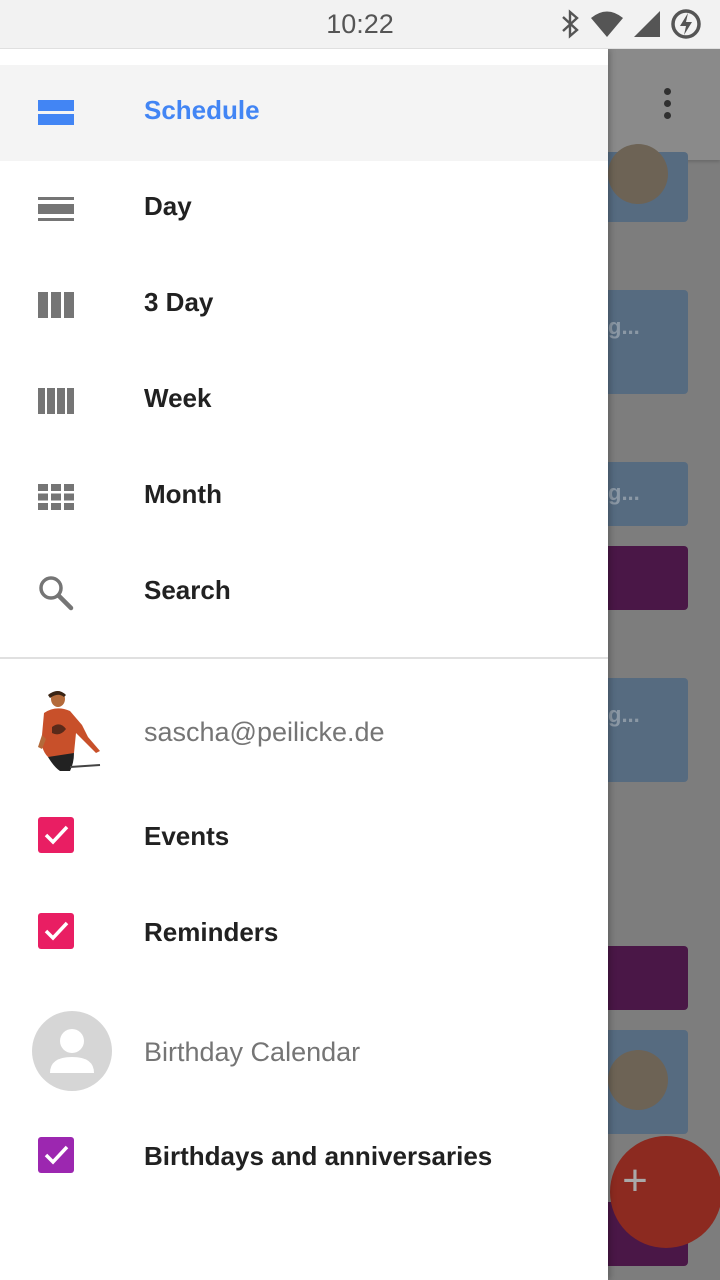 The image size is (720, 1280). I want to click on add-event-fab: +, so click(665, 1192).